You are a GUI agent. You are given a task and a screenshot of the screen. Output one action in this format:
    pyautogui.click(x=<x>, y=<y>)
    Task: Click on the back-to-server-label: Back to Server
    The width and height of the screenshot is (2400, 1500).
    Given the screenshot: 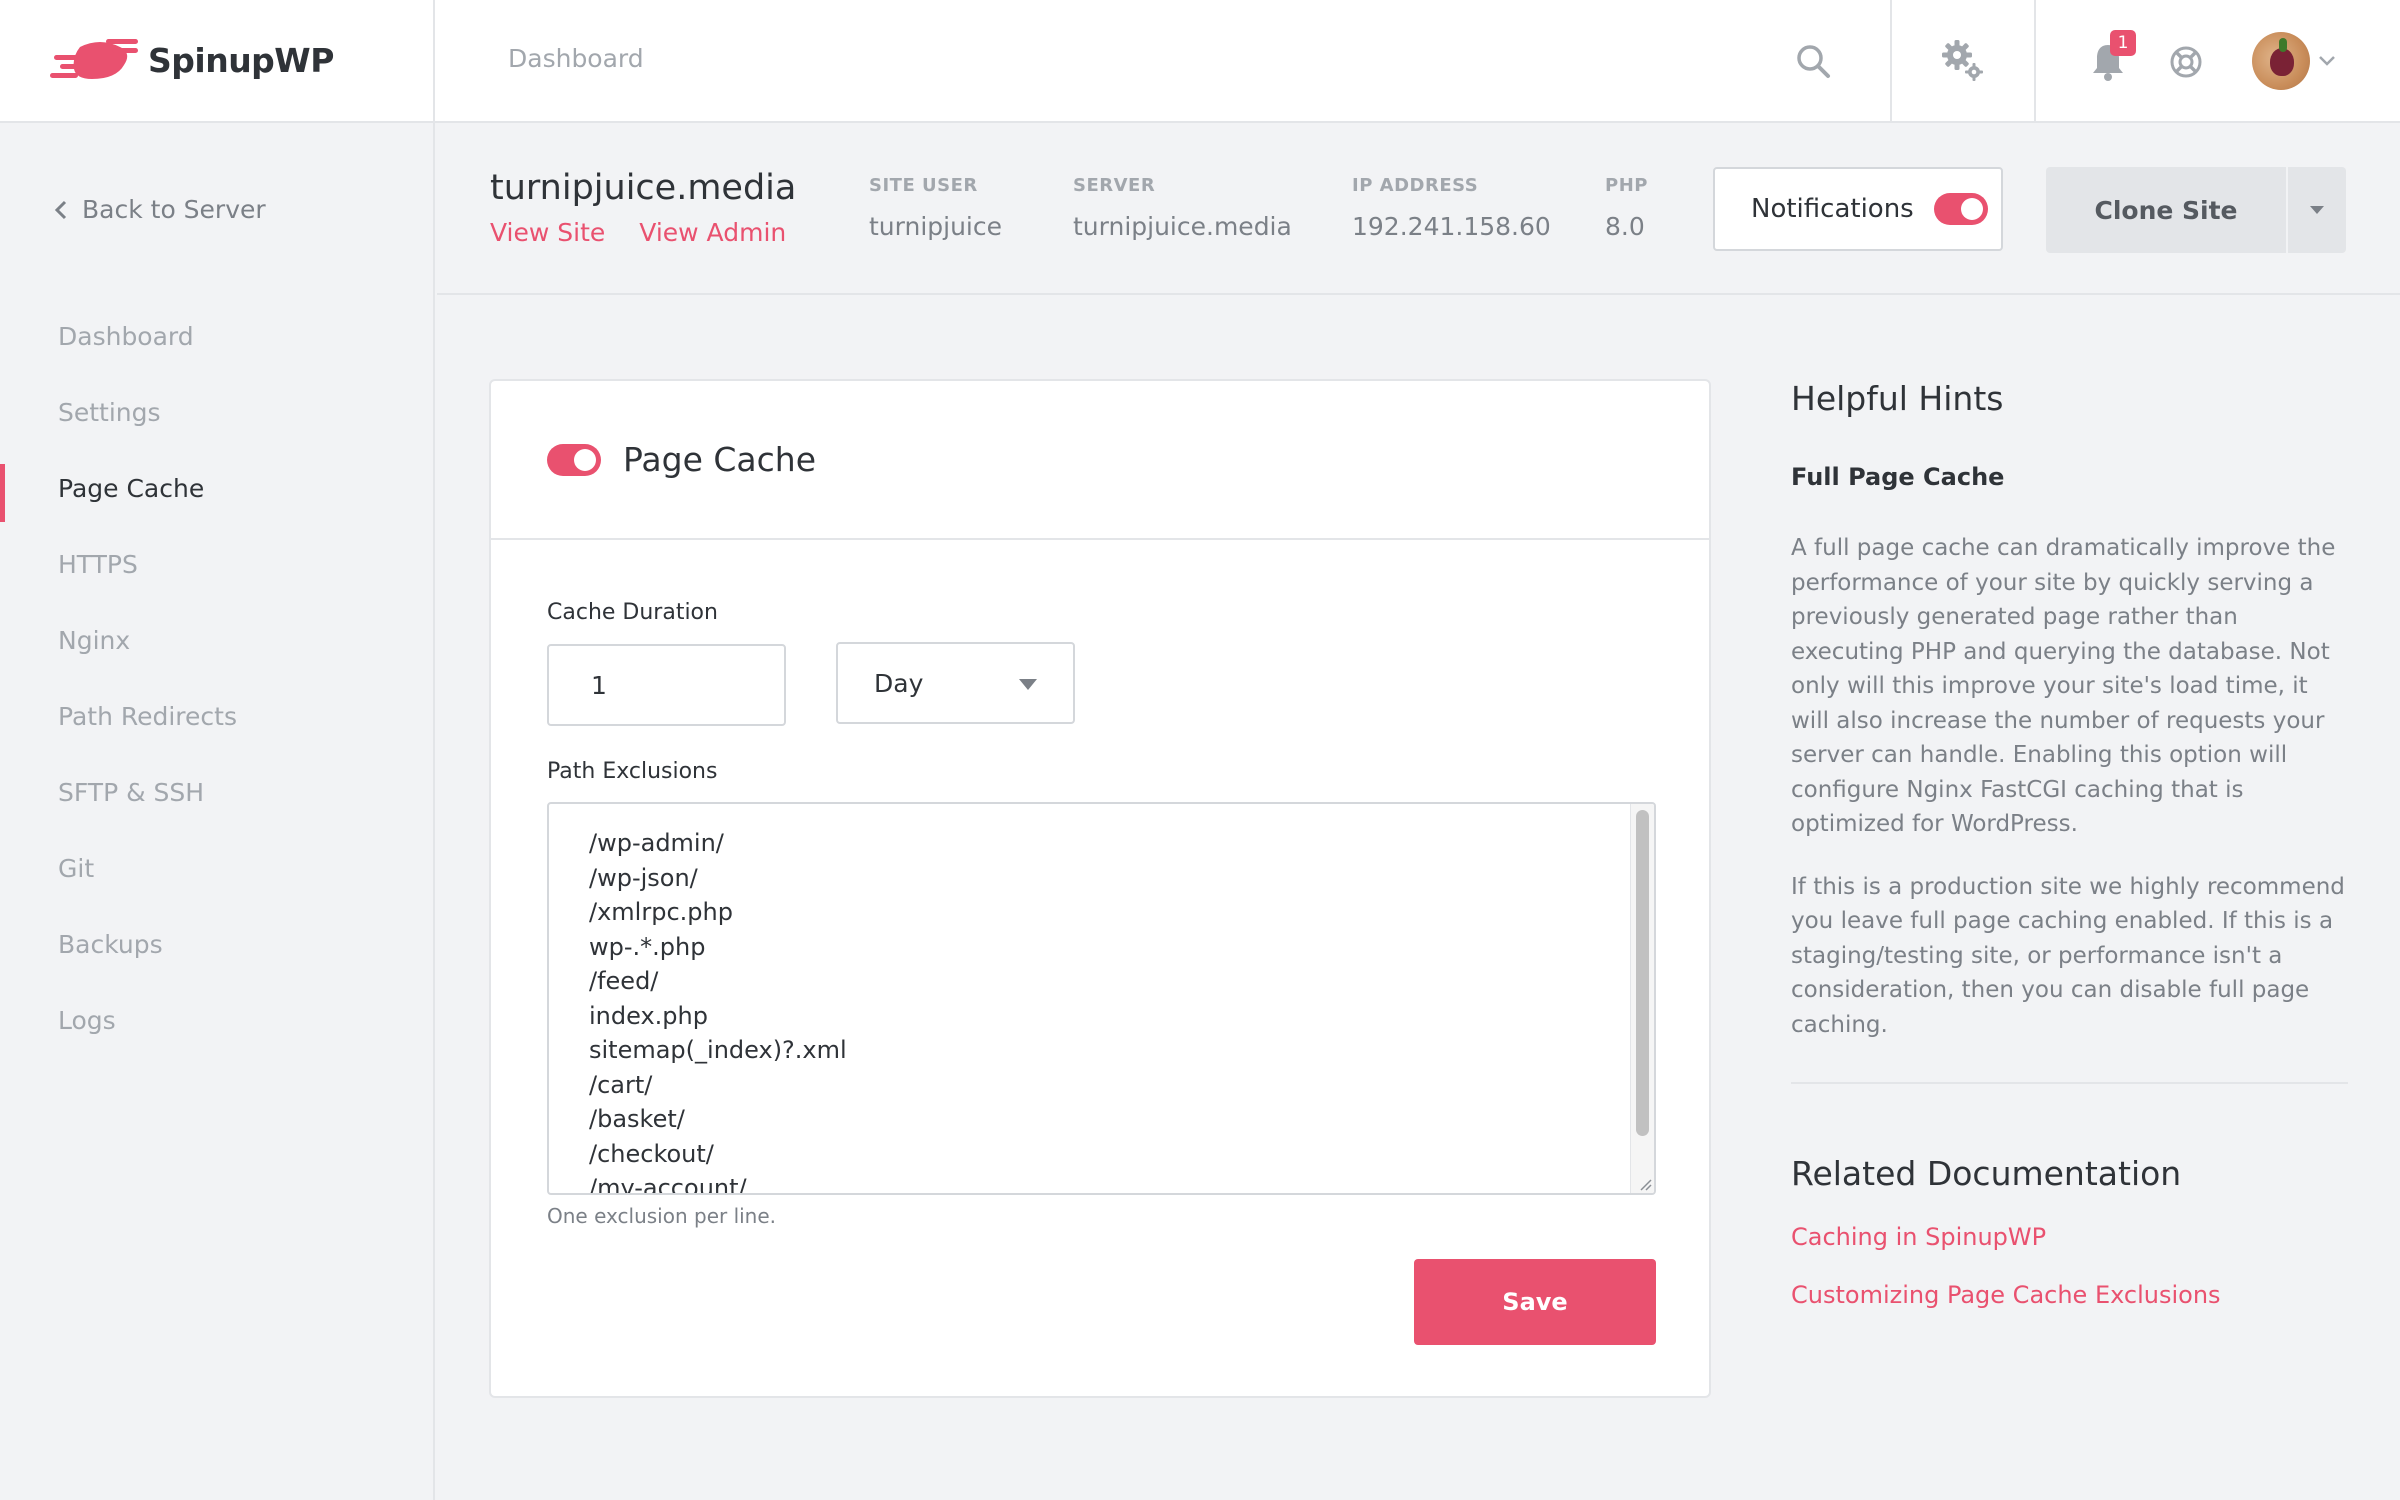 What is the action you would take?
    pyautogui.click(x=174, y=209)
    